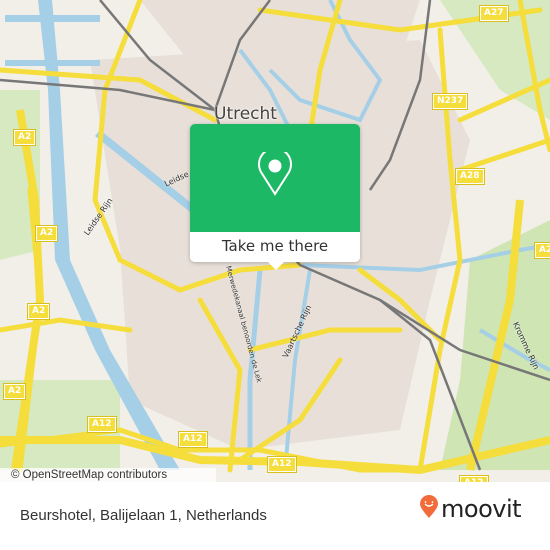  What do you see at coordinates (481, 509) in the screenshot?
I see `logo-text: moovit` at bounding box center [481, 509].